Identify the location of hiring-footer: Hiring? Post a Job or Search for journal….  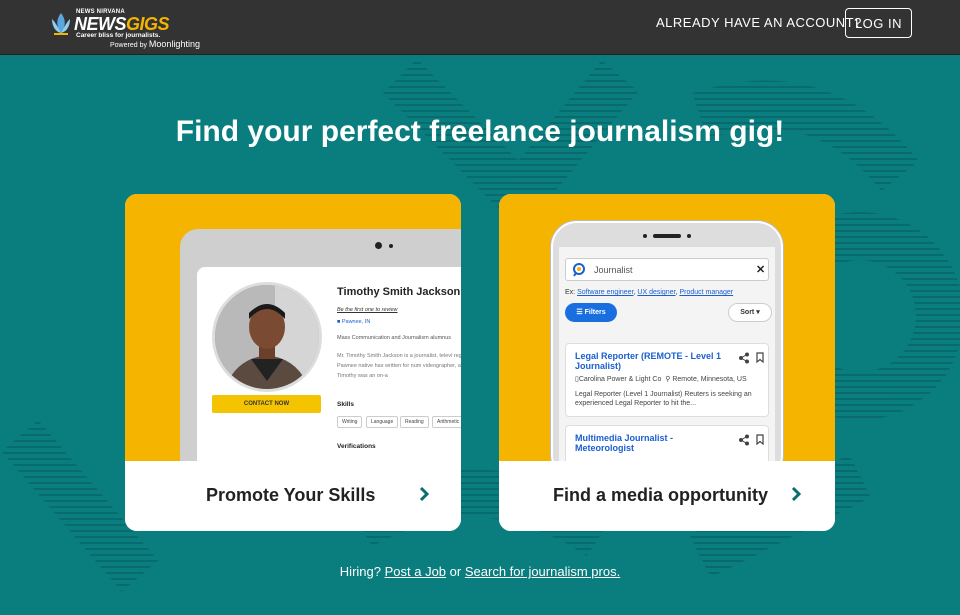
(480, 571).